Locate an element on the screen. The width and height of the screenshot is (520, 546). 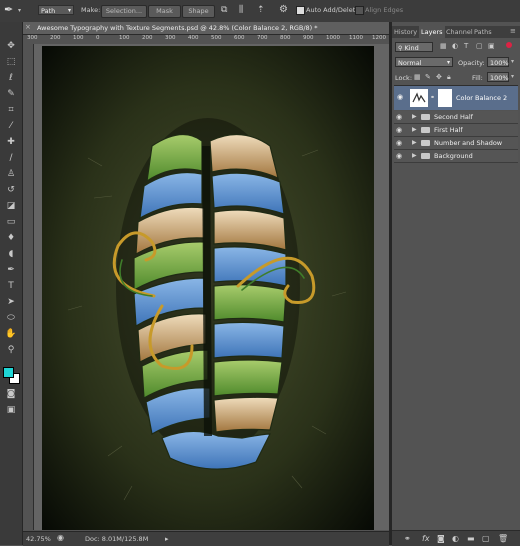
dodge-tool-icon: ◖ is located at coordinates (11, 254).